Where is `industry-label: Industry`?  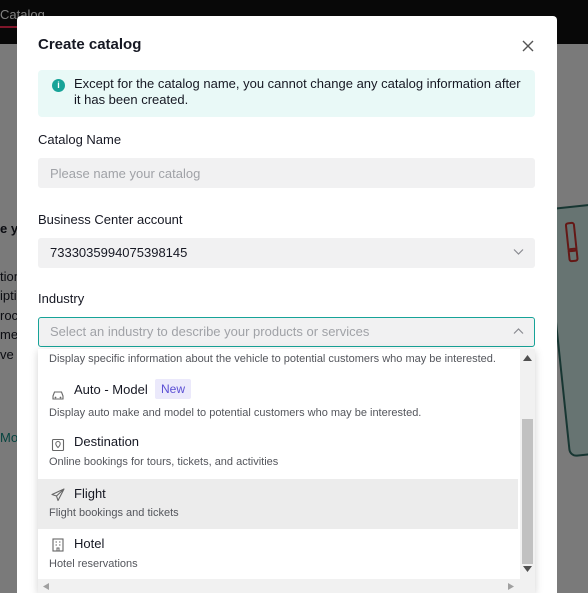 industry-label: Industry is located at coordinates (61, 298).